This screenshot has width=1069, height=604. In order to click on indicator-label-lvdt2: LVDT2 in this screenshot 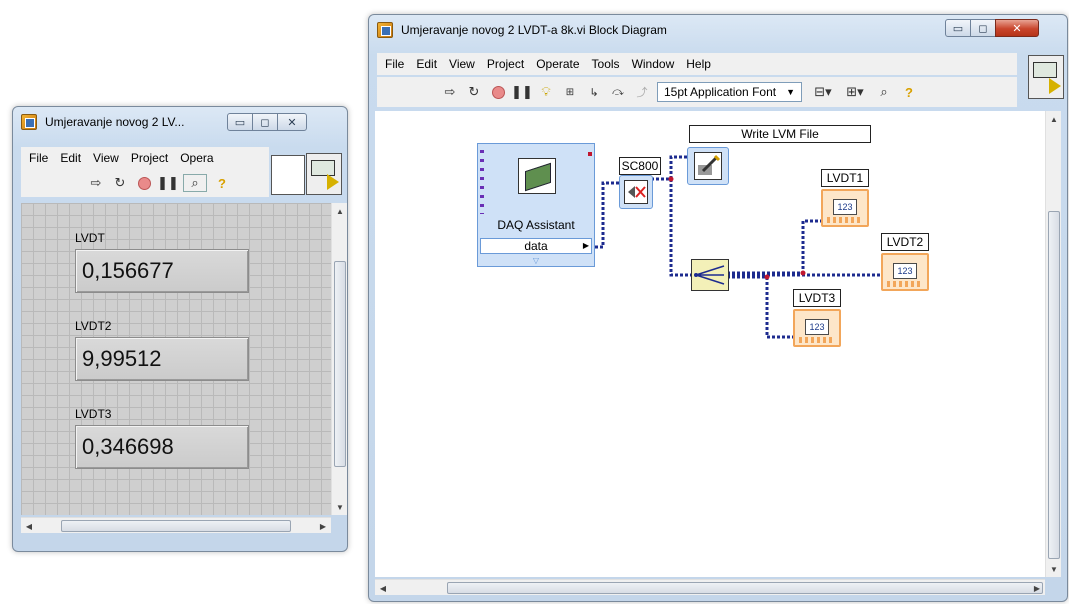, I will do `click(93, 326)`.